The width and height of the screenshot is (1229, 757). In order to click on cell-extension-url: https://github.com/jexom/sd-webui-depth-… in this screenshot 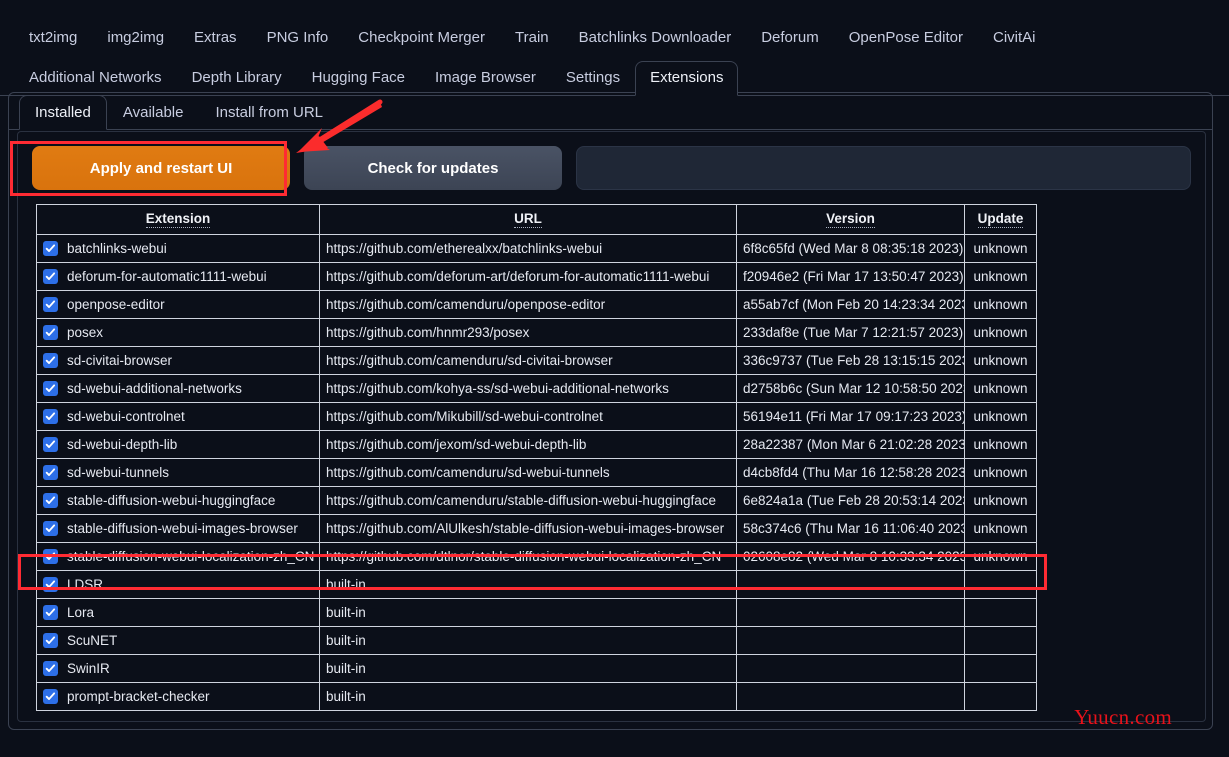, I will do `click(528, 444)`.